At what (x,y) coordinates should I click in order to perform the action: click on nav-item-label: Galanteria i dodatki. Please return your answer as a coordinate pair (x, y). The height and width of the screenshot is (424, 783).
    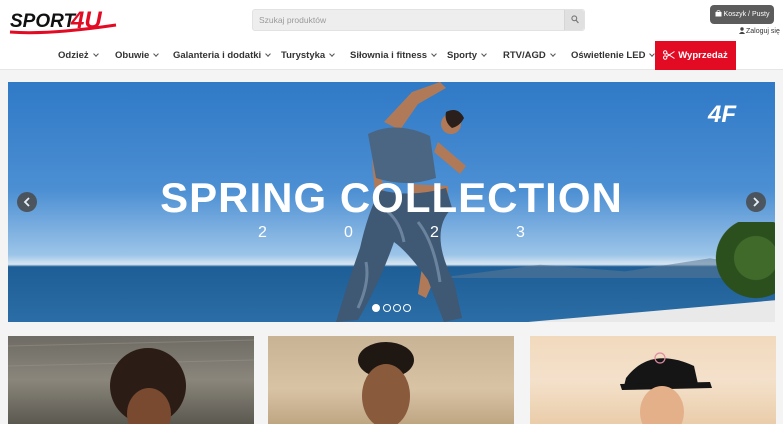
    Looking at the image, I should click on (217, 55).